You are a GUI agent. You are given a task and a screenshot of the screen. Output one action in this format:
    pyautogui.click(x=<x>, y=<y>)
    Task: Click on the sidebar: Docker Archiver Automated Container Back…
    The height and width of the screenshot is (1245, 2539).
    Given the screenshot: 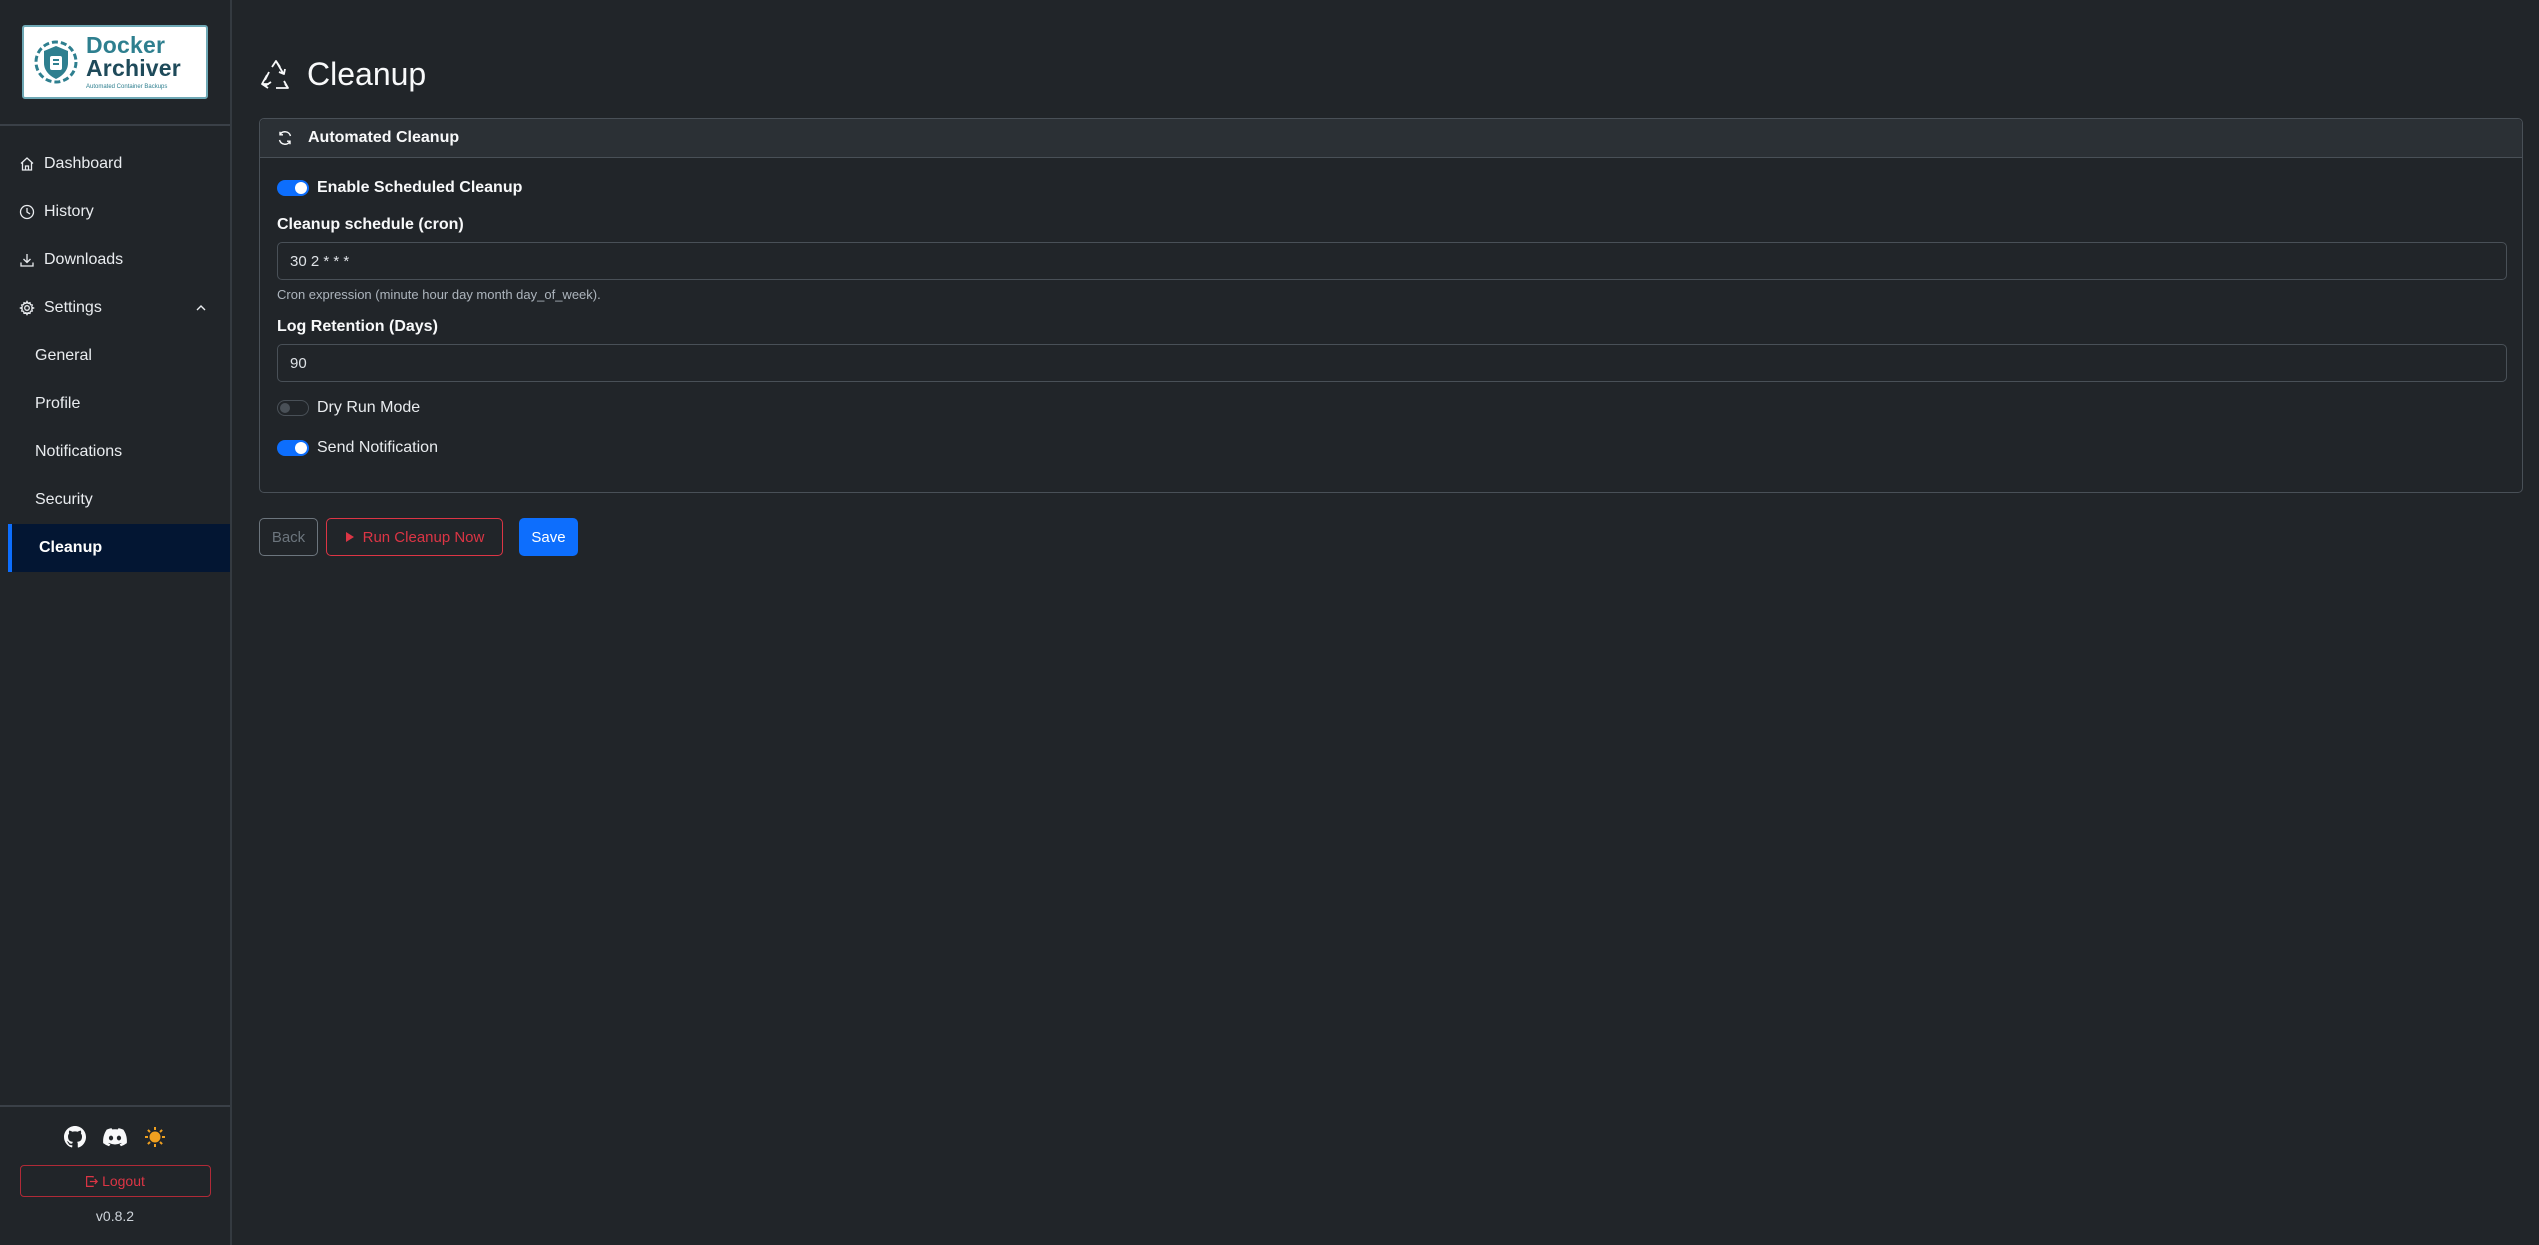 What is the action you would take?
    pyautogui.click(x=116, y=622)
    